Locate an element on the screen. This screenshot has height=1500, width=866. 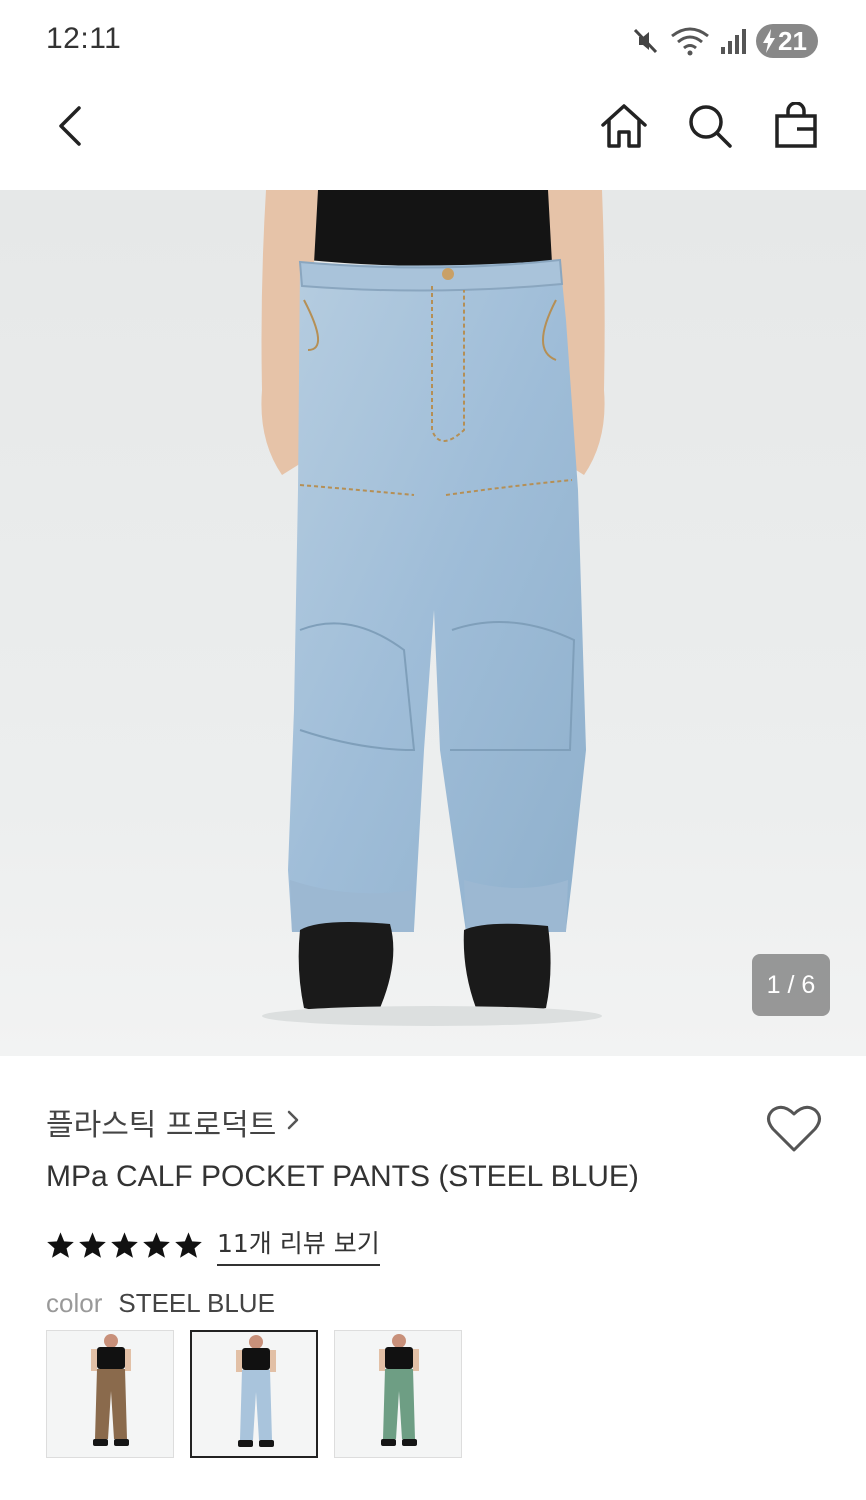
signal-icon is located at coordinates (733, 41).